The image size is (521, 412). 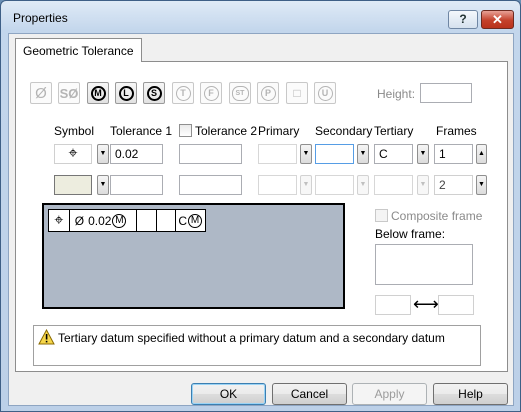 I want to click on statistical-icon: ST, so click(x=240, y=93).